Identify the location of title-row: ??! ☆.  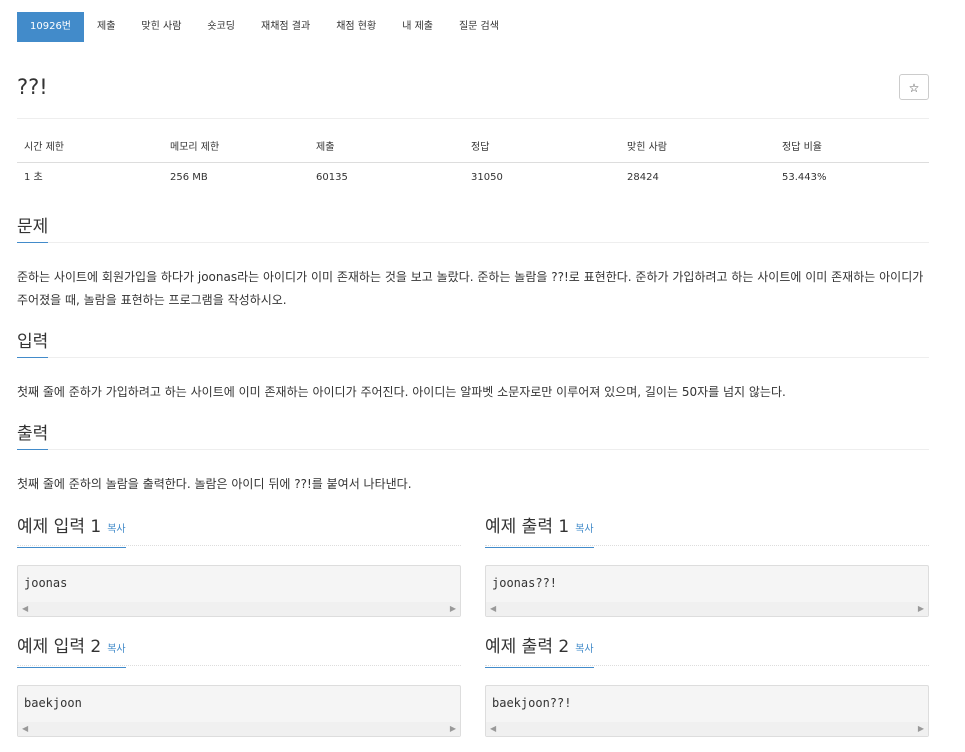
(473, 94).